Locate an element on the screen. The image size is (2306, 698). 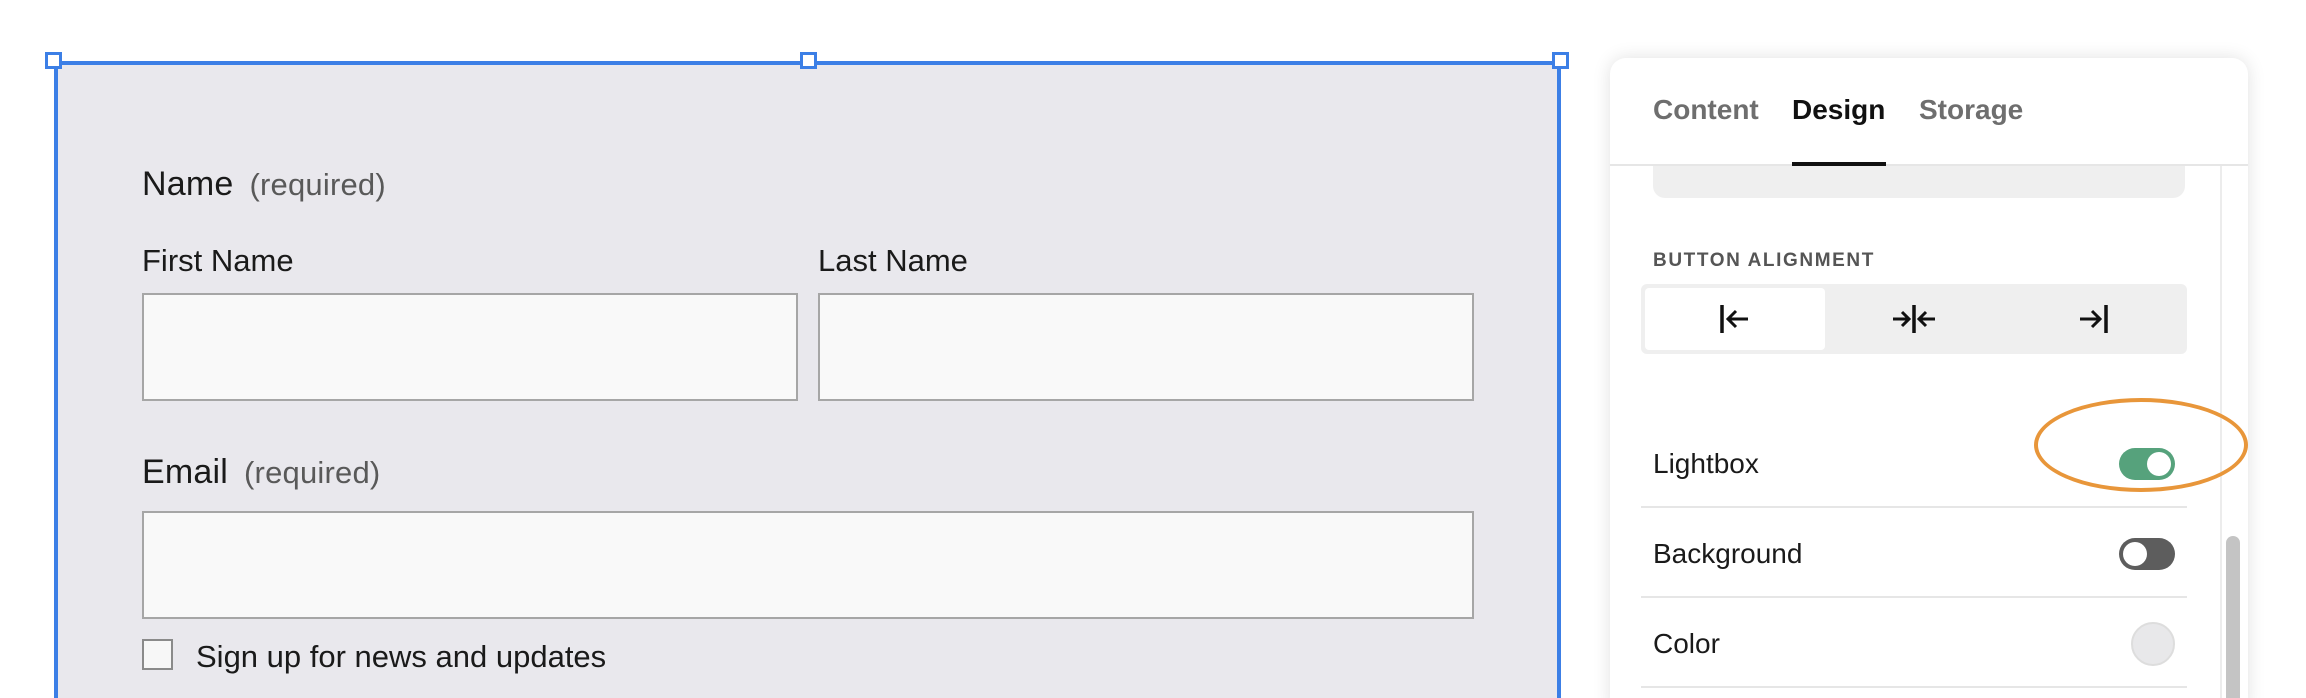
panel-tabs: Content Design Storage is located at coordinates (1929, 112).